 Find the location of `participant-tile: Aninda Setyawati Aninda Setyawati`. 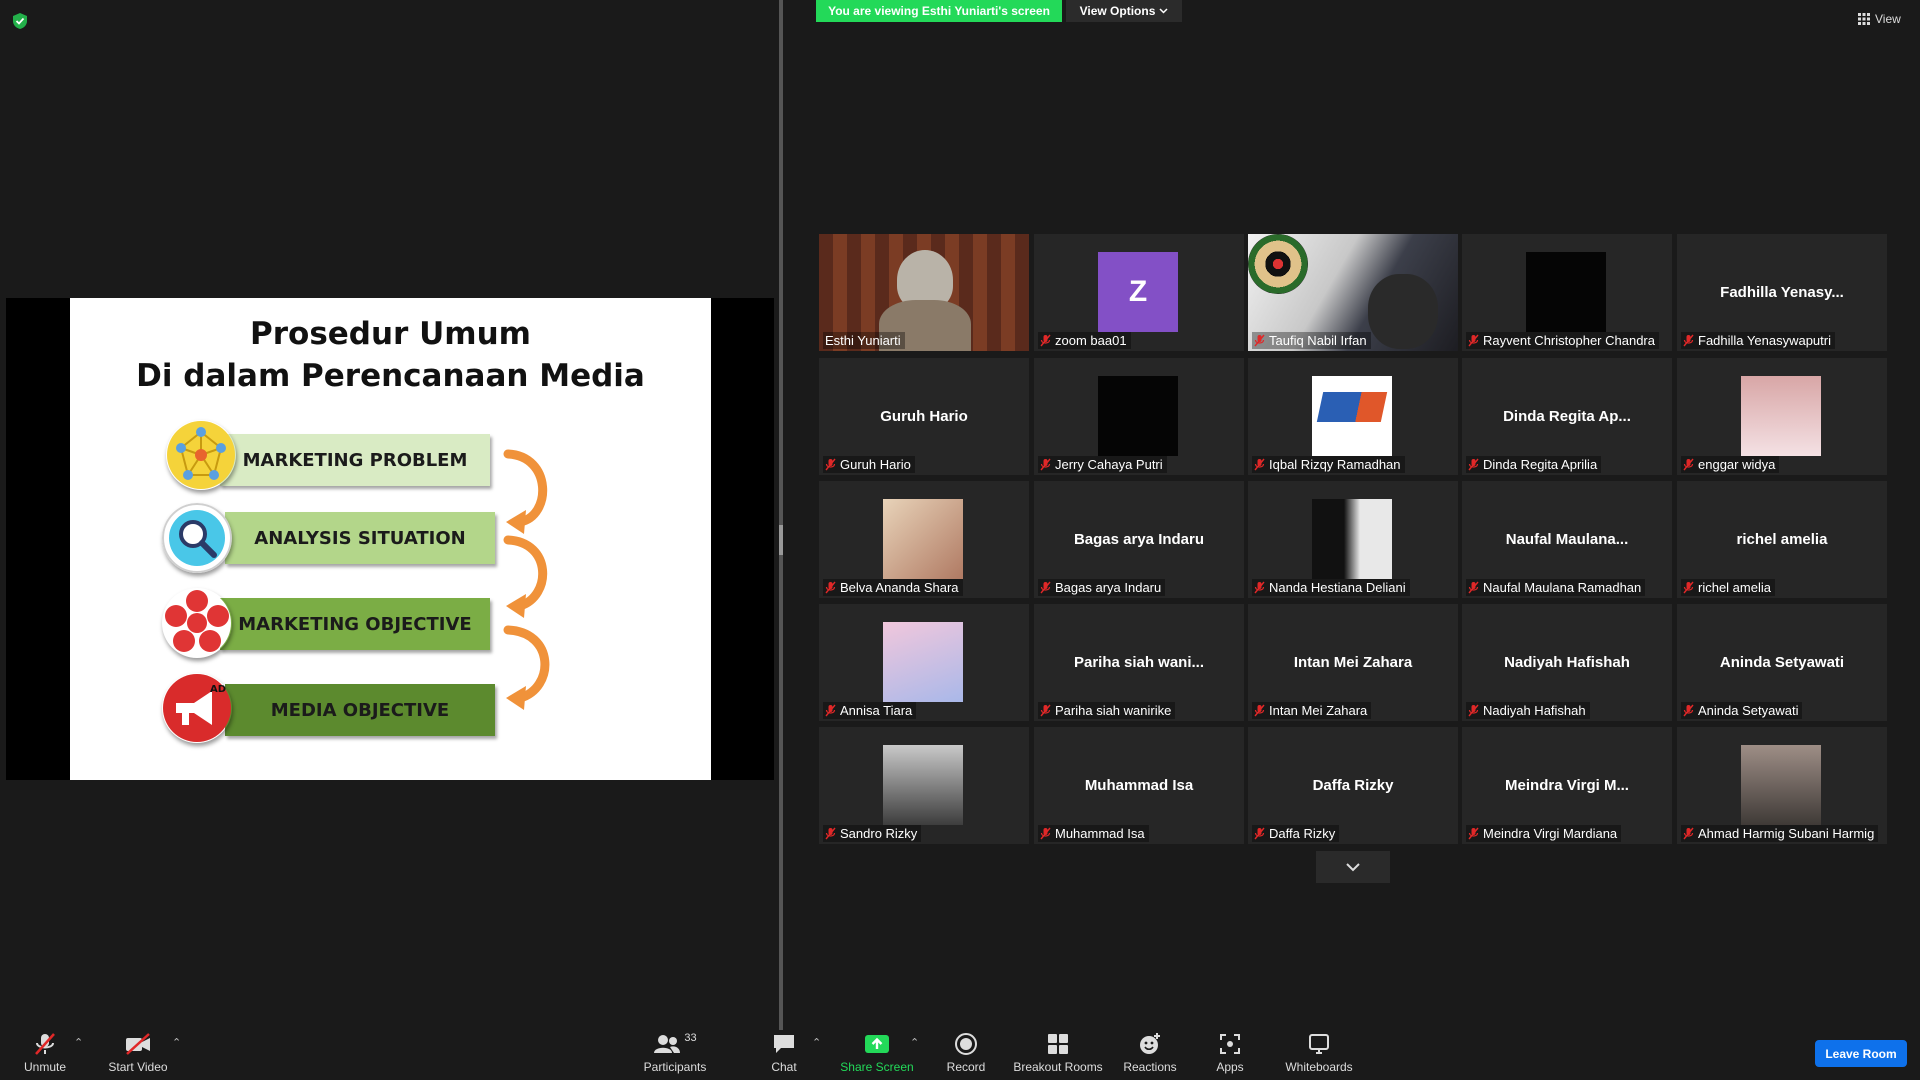

participant-tile: Aninda Setyawati Aninda Setyawati is located at coordinates (1782, 662).